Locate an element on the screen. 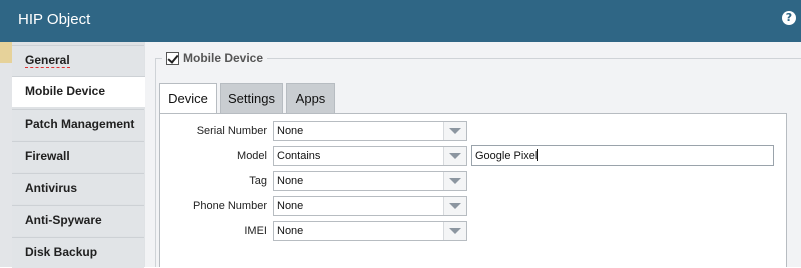 The height and width of the screenshot is (268, 801). sidebar-item-label: Mobile Device is located at coordinates (65, 91).